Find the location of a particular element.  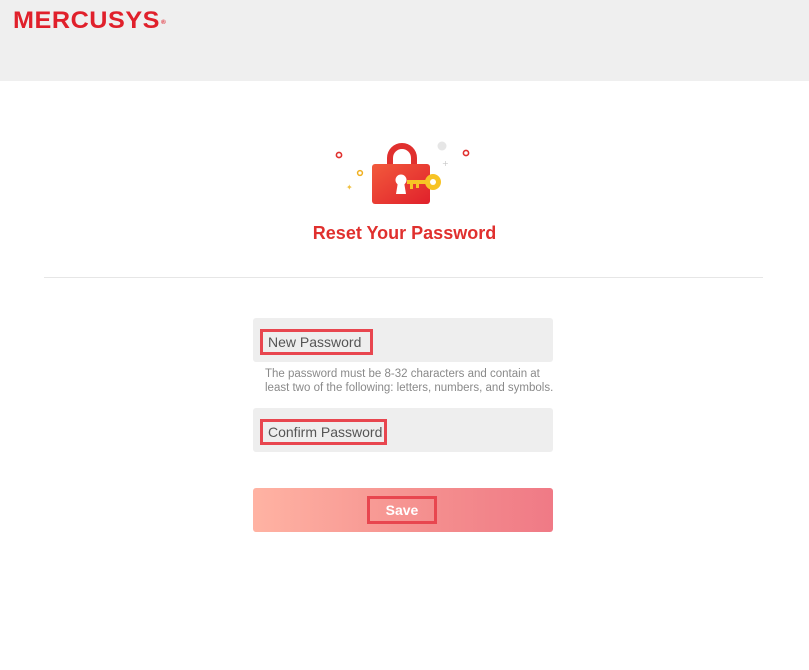

save-button-label: Save is located at coordinates (402, 510).